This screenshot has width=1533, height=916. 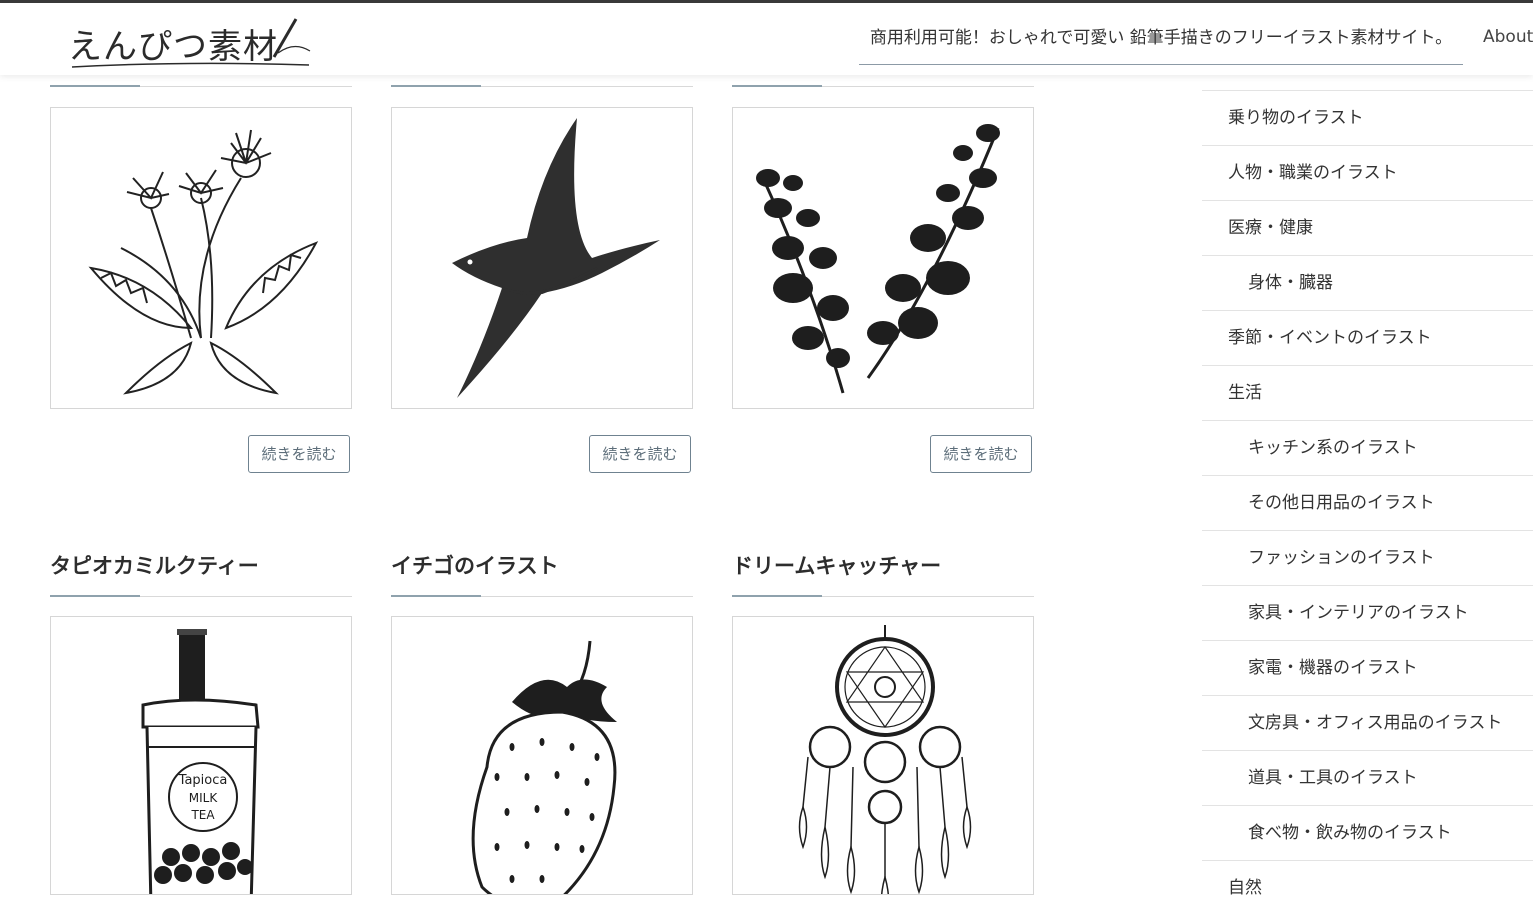 What do you see at coordinates (1333, 668) in the screenshot?
I see `sidebar-item-label: 家電・機器のイラスト` at bounding box center [1333, 668].